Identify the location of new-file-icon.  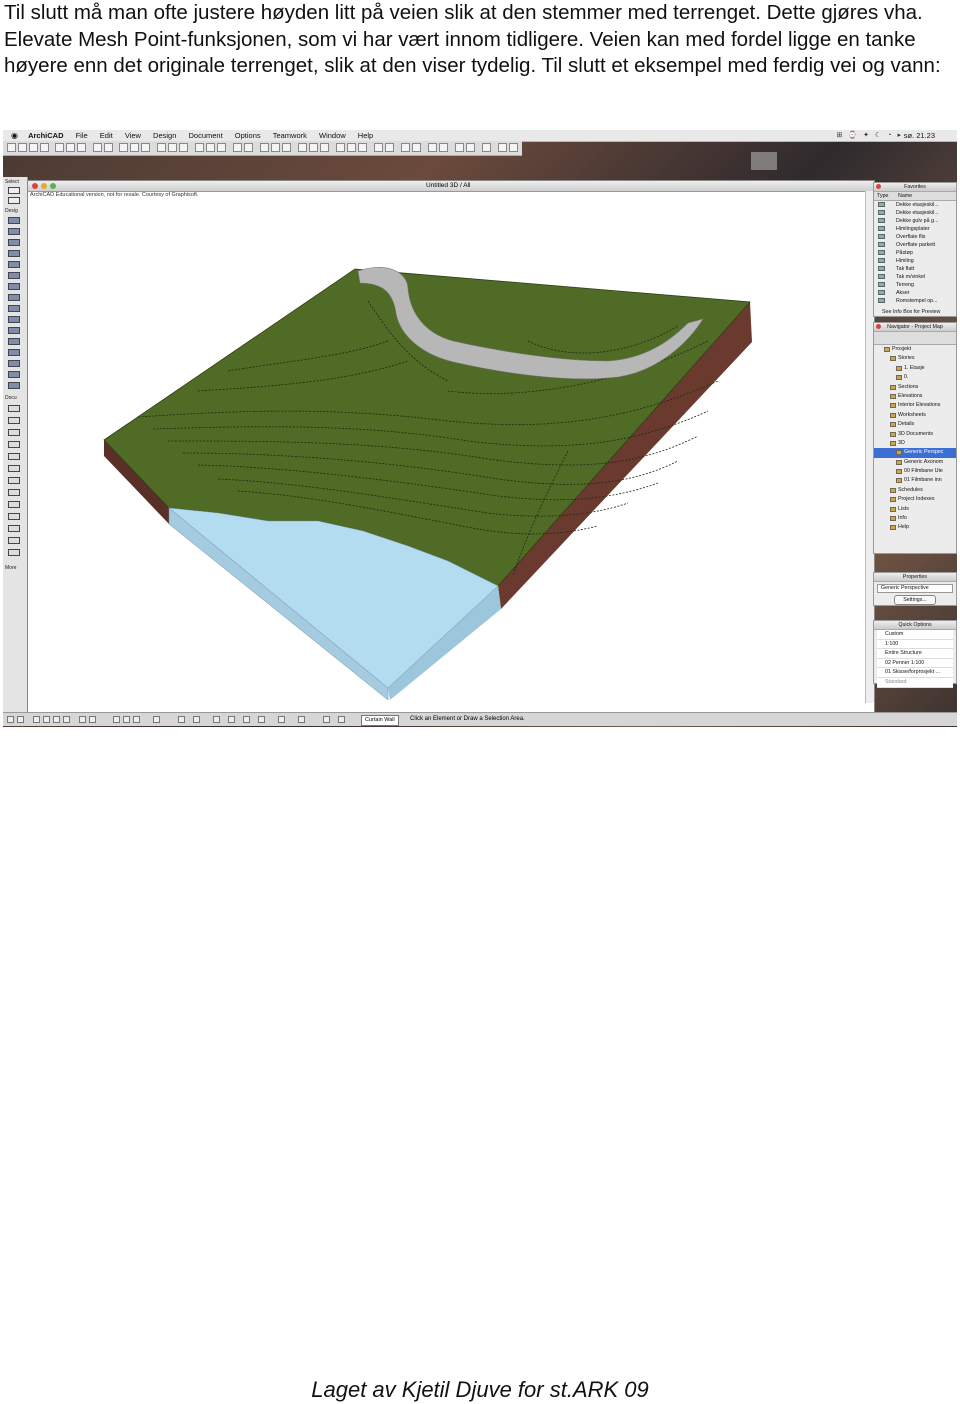
(11, 147).